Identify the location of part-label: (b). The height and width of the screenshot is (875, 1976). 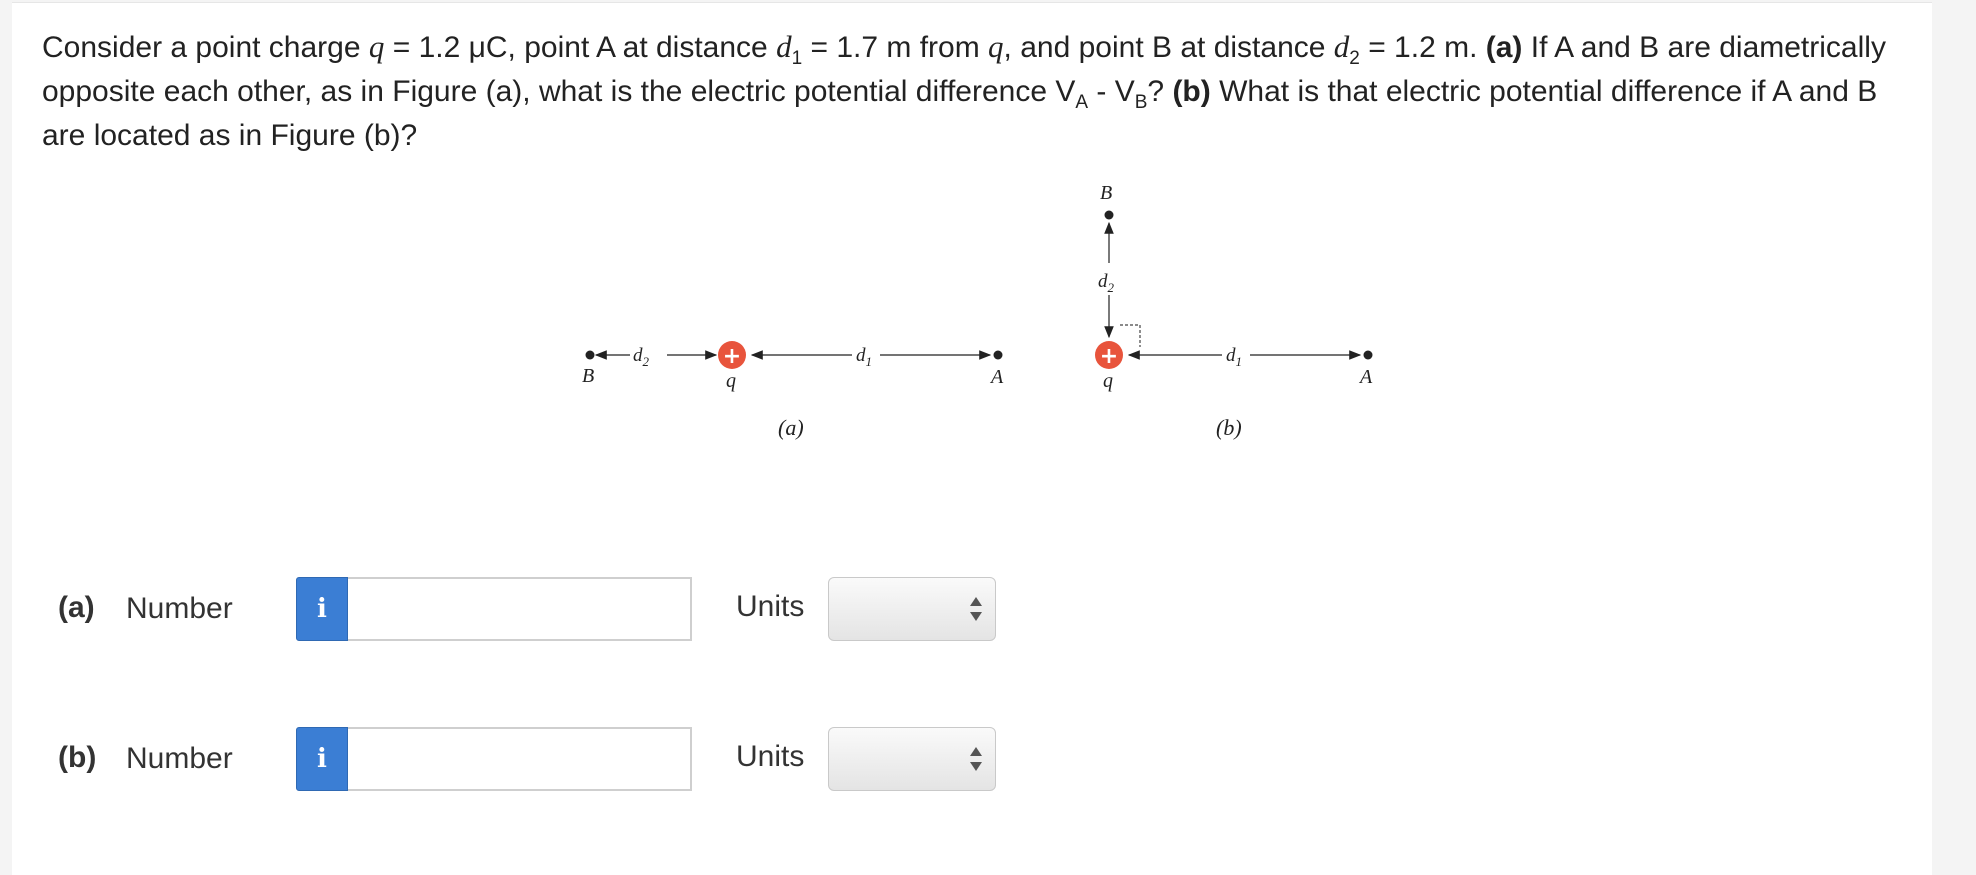
(77, 757).